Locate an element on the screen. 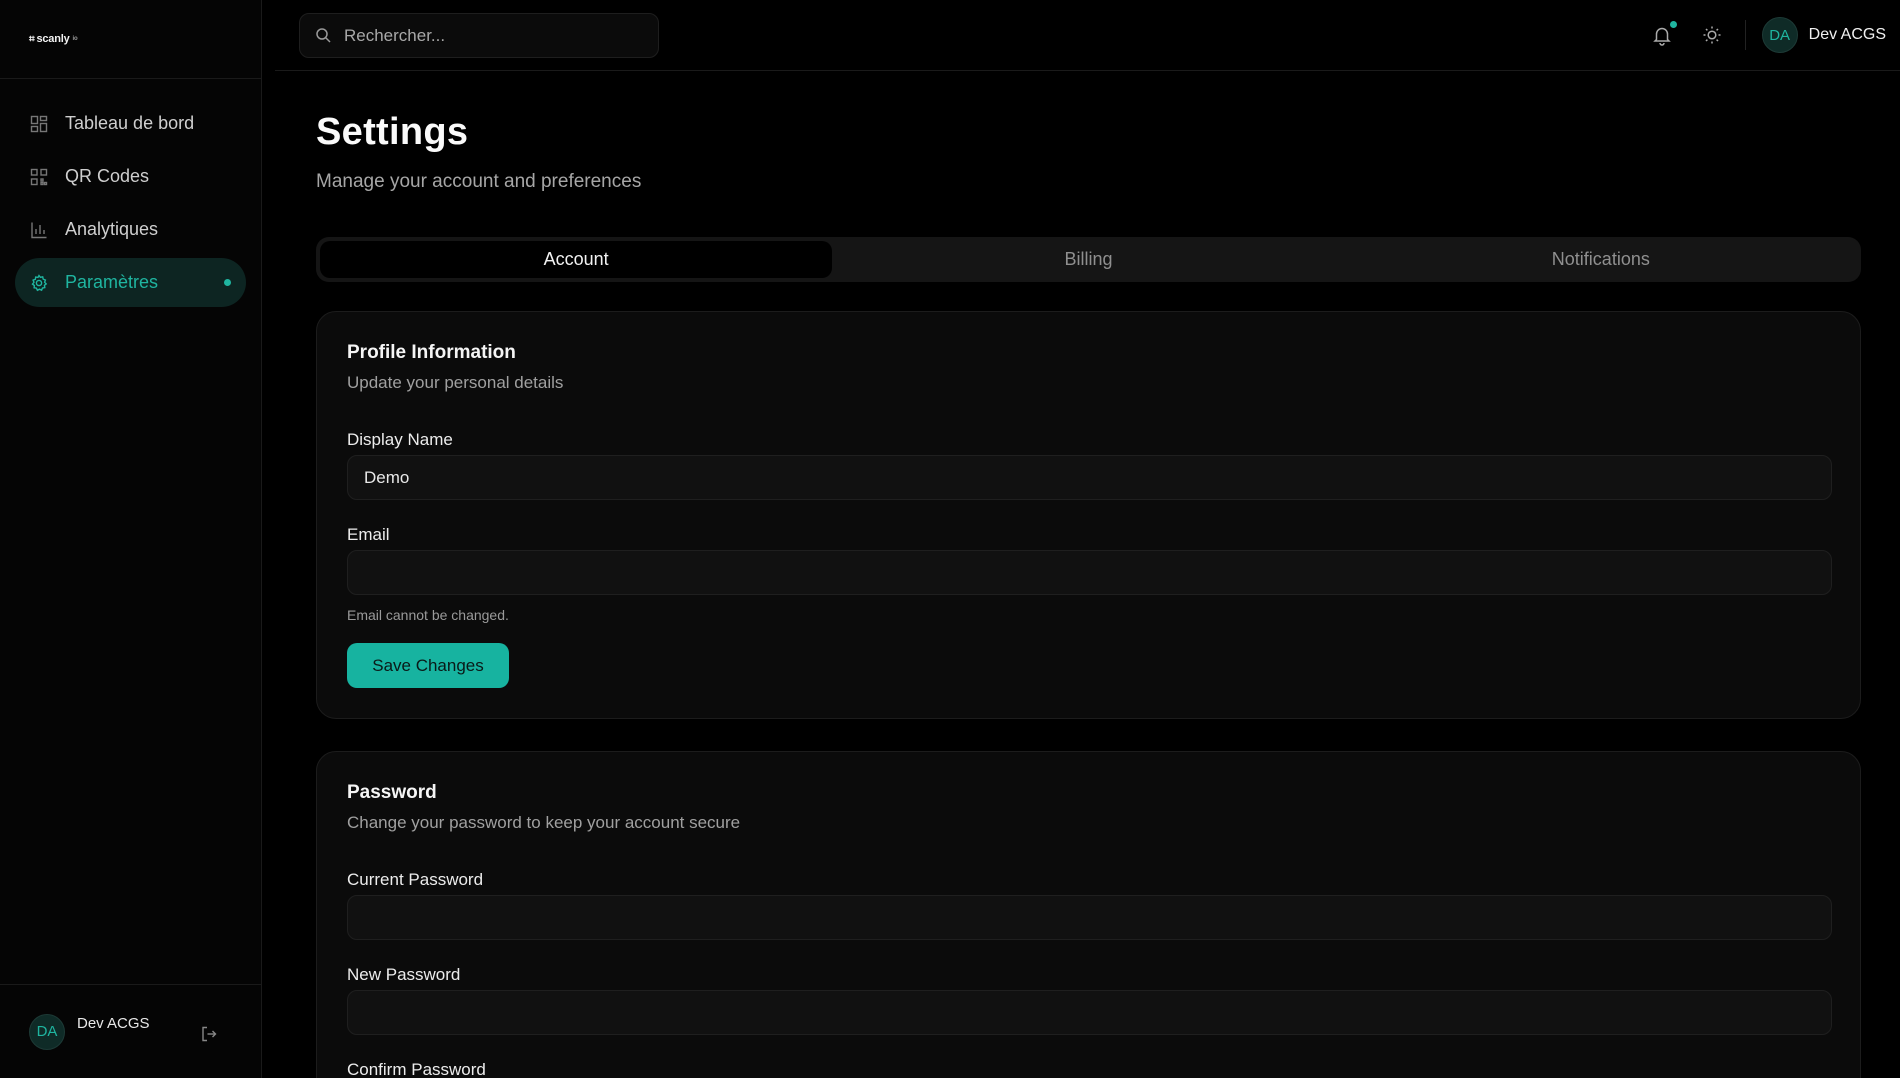 Image resolution: width=1900 pixels, height=1078 pixels. card-title: Password is located at coordinates (392, 792).